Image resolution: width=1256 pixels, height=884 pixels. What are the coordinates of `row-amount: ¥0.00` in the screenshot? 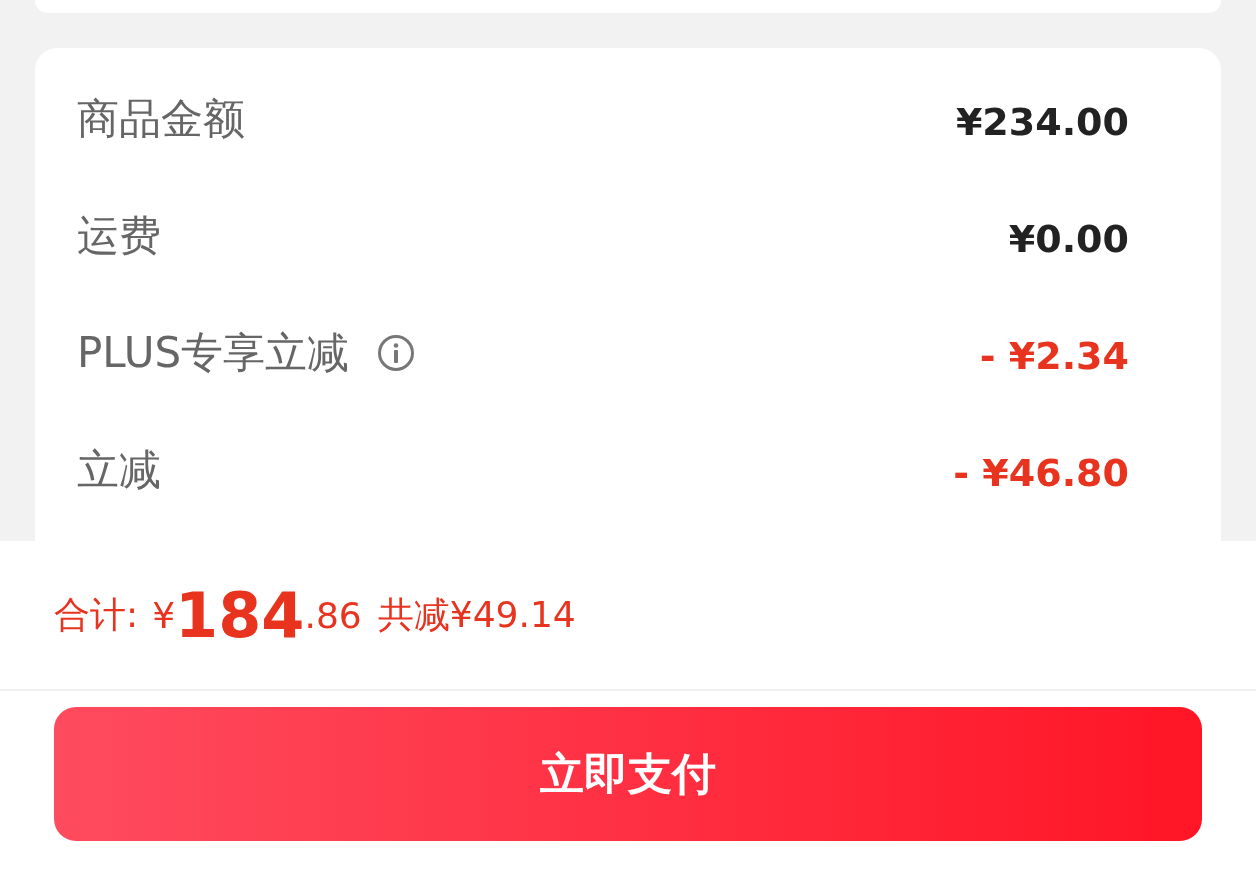 It's located at (1068, 239).